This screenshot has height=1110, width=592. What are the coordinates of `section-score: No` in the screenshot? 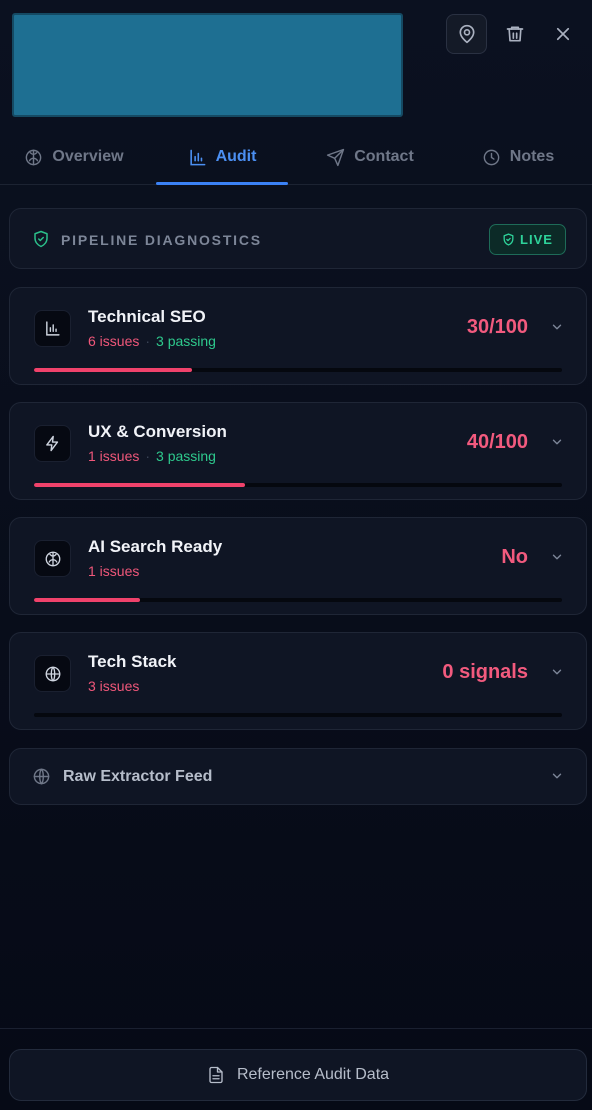 It's located at (514, 557).